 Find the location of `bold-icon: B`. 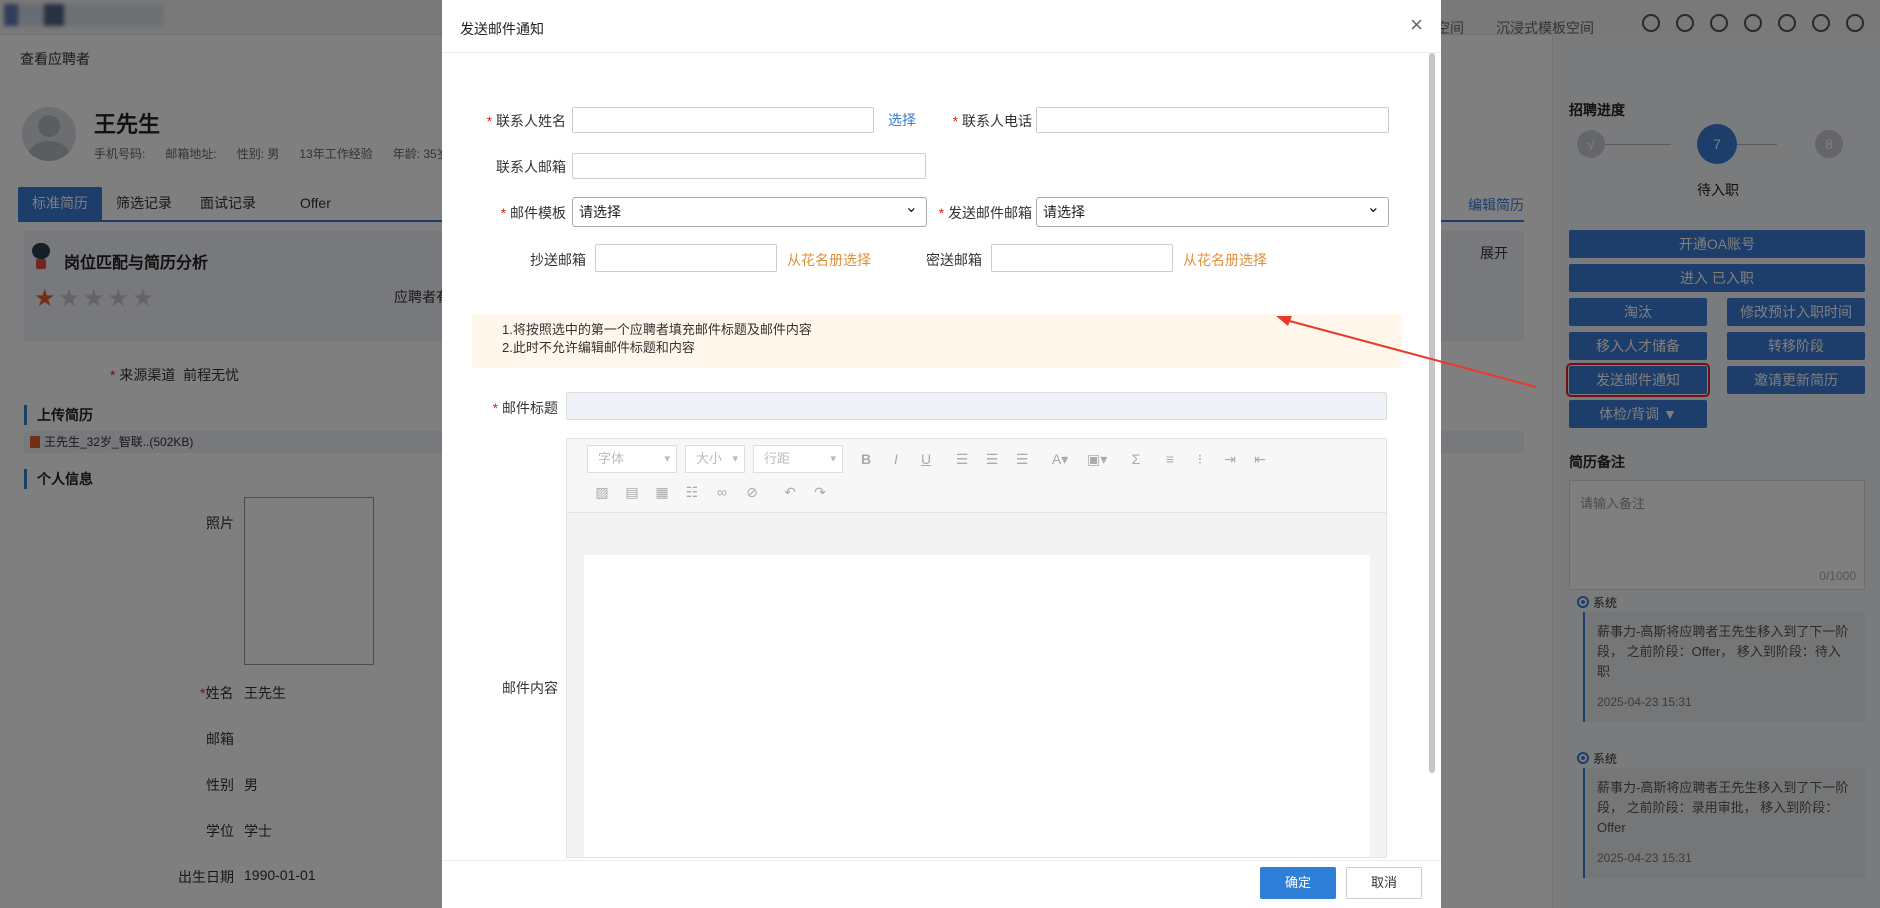

bold-icon: B is located at coordinates (866, 459).